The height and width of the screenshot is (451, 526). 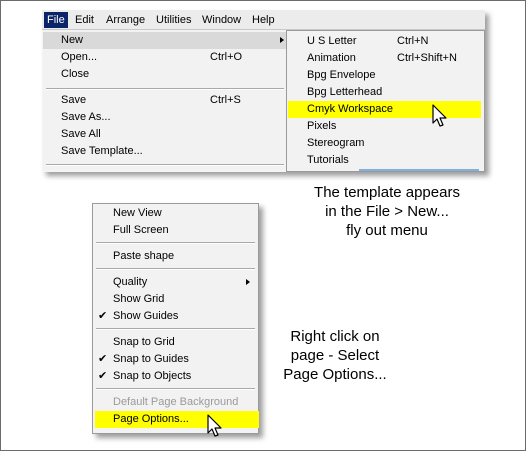 What do you see at coordinates (173, 20) in the screenshot?
I see `menubar-utilities: Utilities` at bounding box center [173, 20].